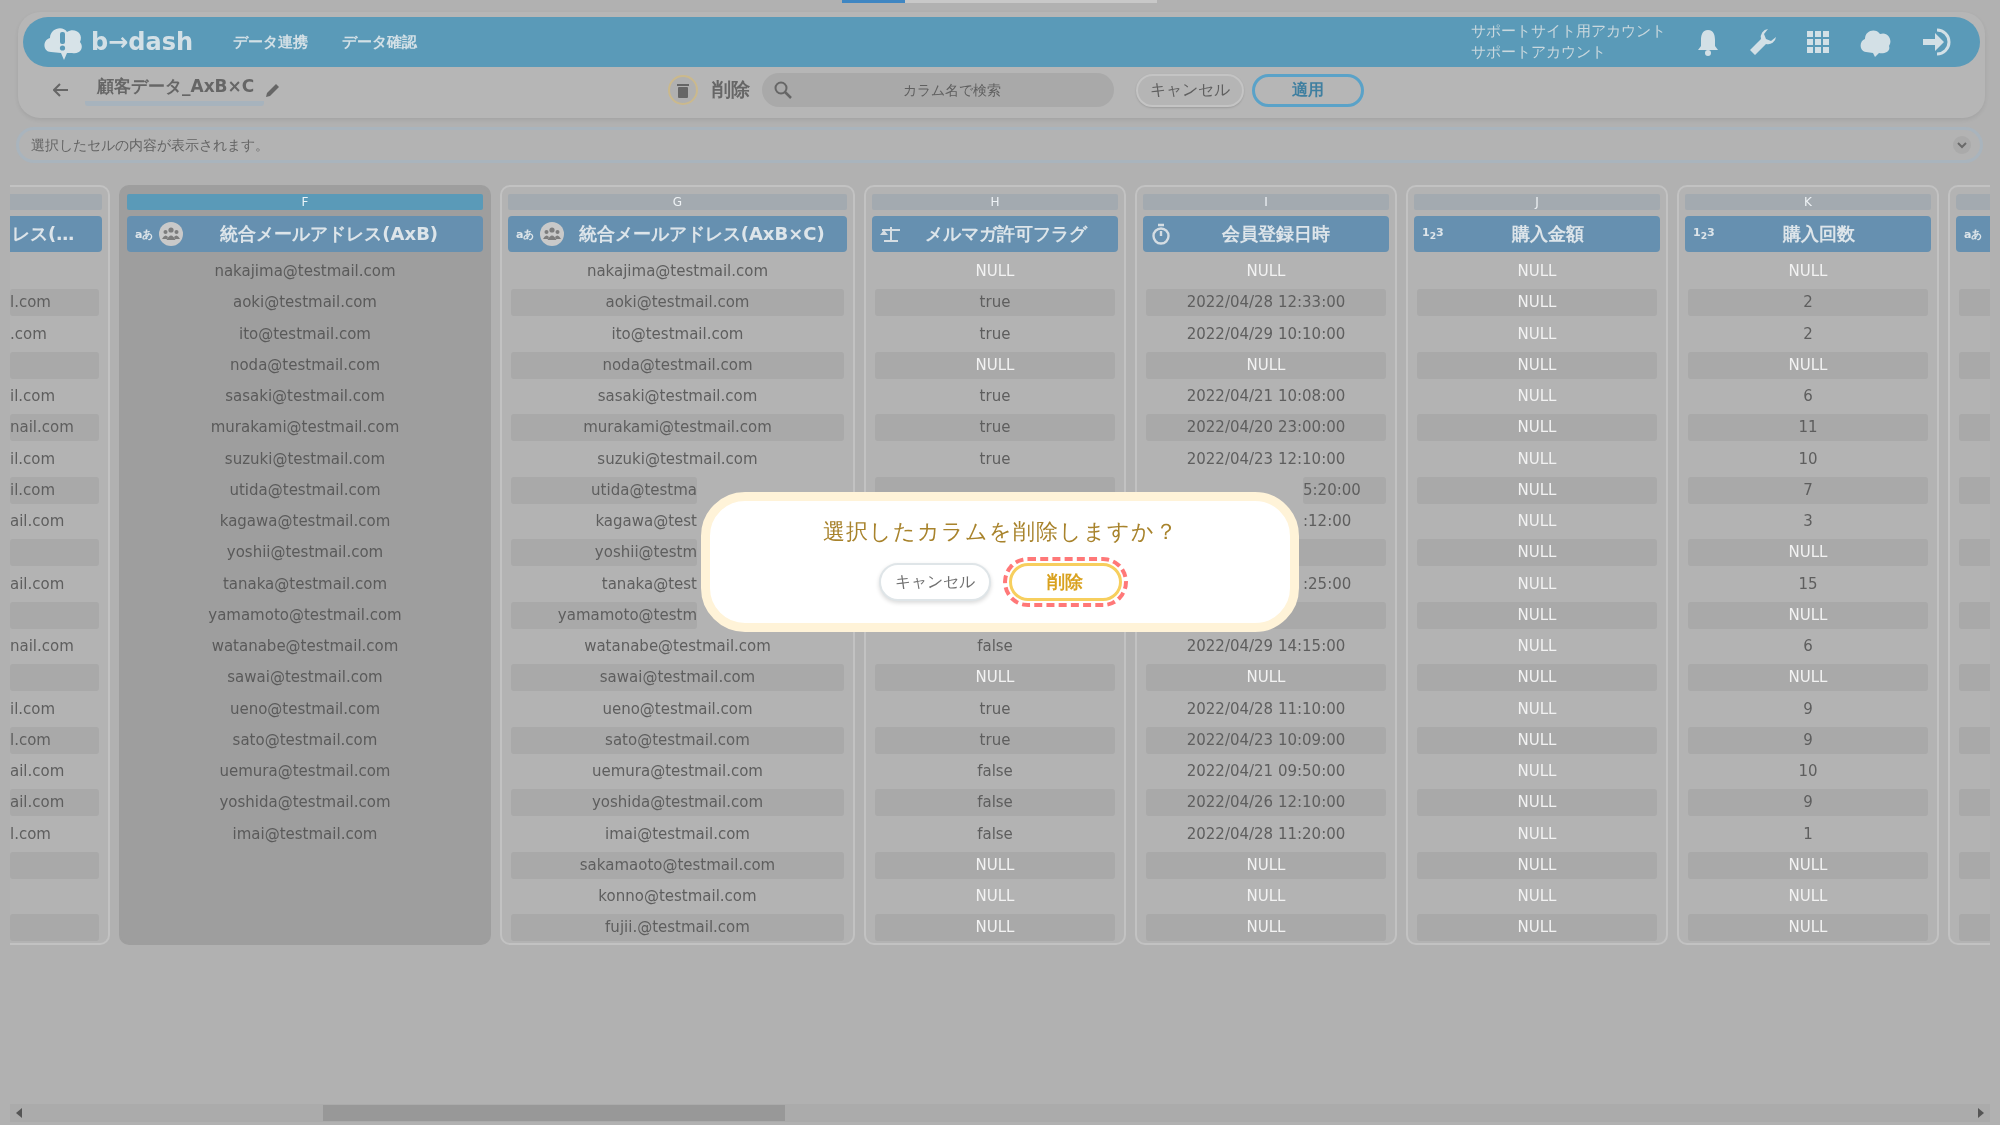 This screenshot has height=1125, width=2000. I want to click on column-letter-bar: K, so click(1808, 202).